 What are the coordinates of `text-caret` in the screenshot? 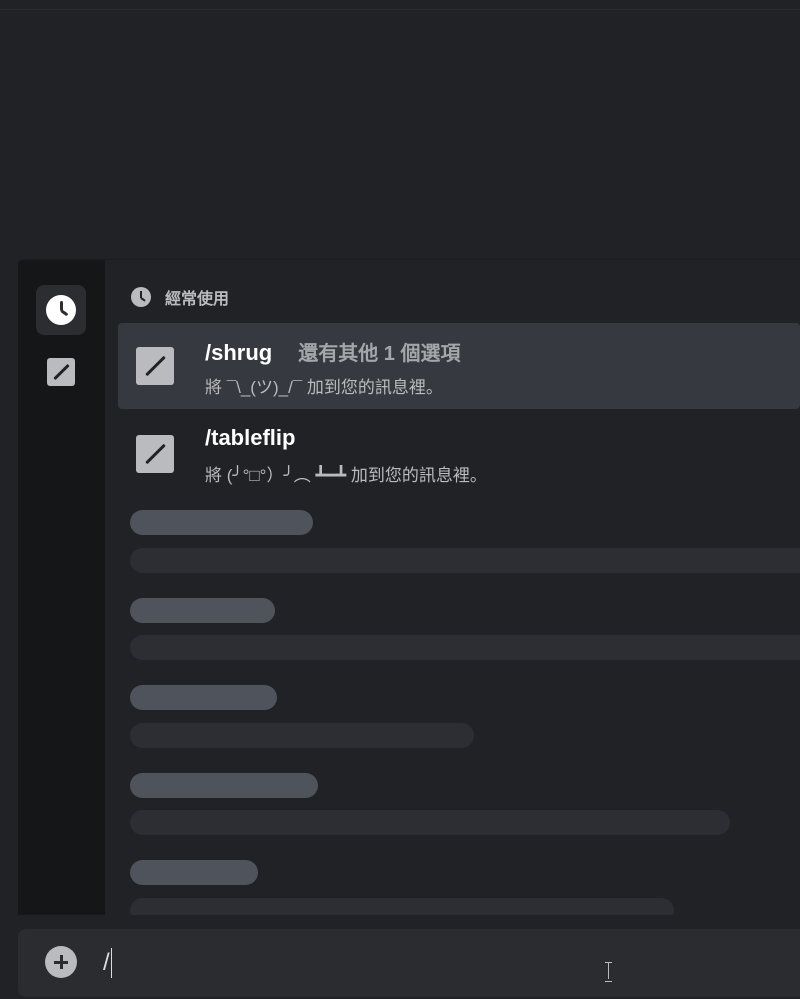 It's located at (111, 963).